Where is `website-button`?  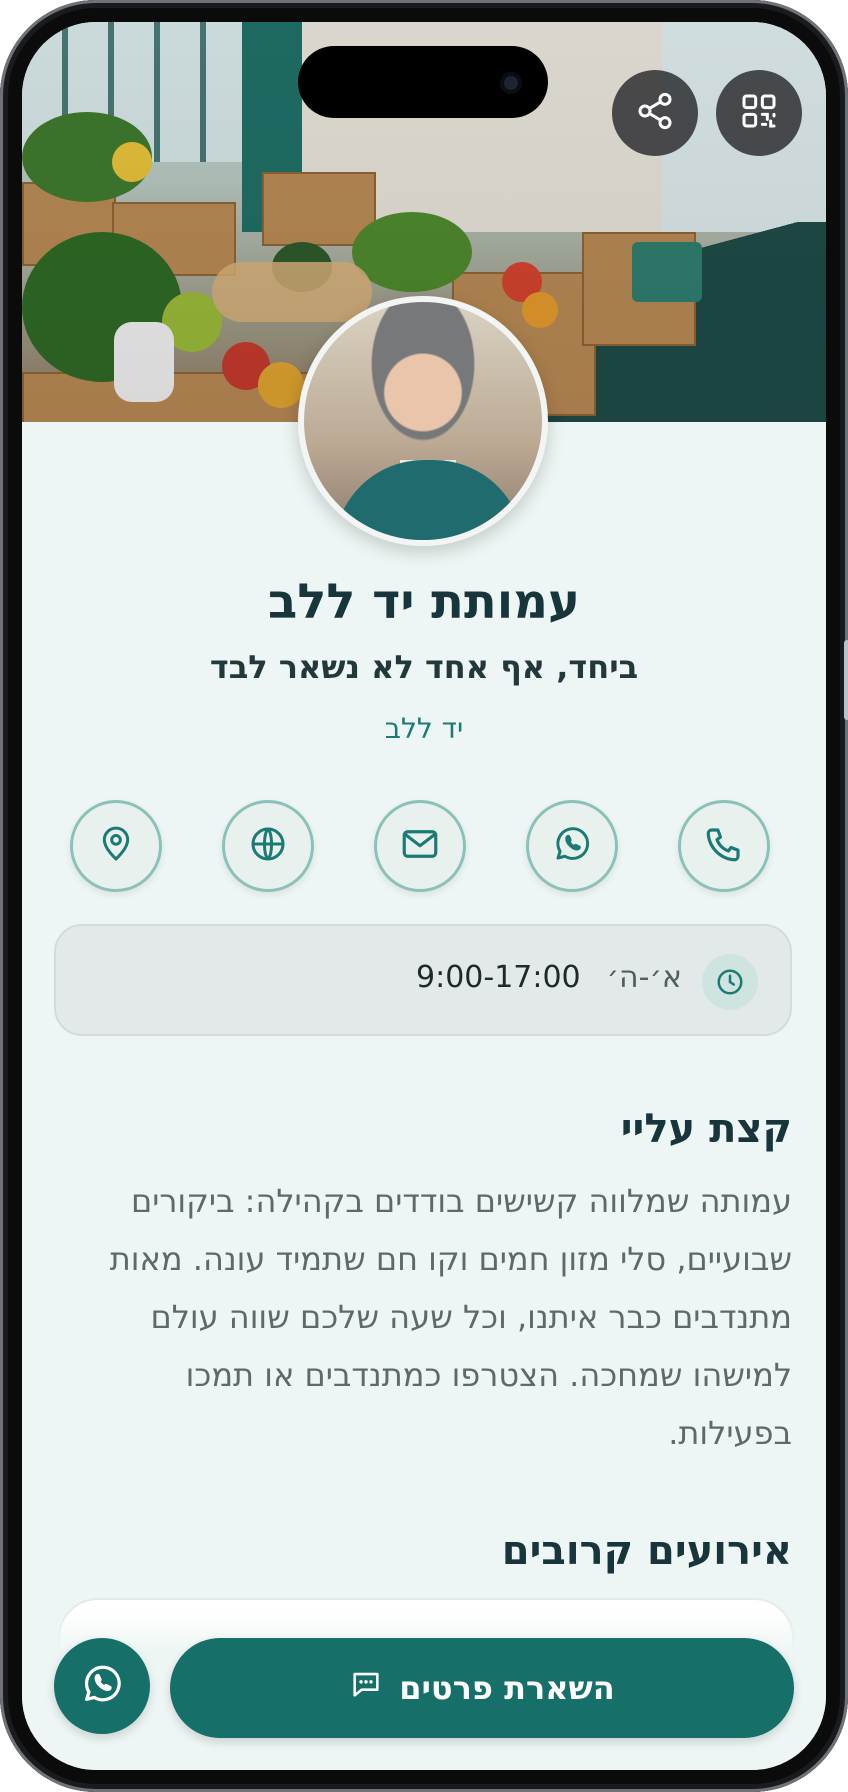 website-button is located at coordinates (268, 846).